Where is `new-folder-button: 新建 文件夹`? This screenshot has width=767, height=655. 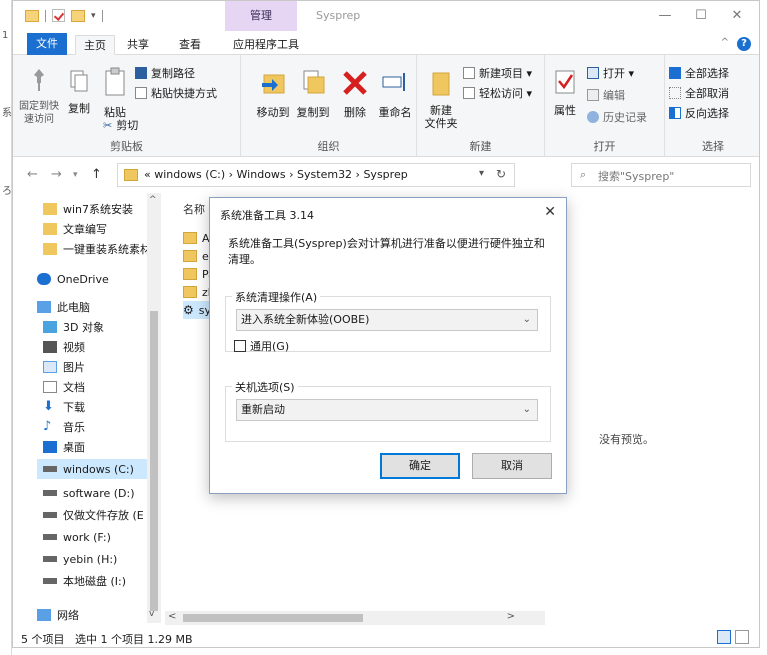
new-folder-button: 新建 文件夹 is located at coordinates (441, 98).